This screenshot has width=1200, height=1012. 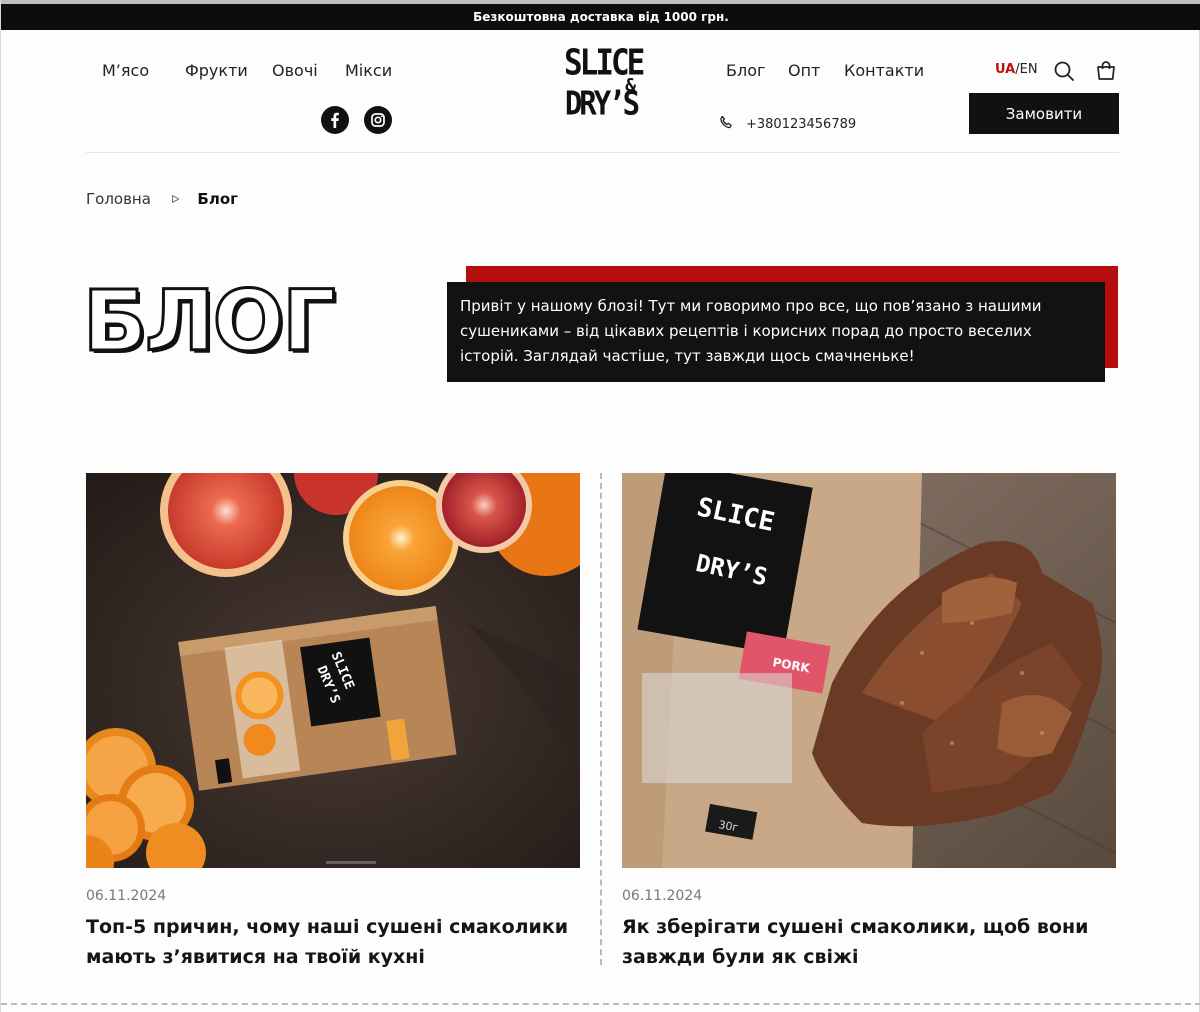 What do you see at coordinates (1005, 69) in the screenshot?
I see `lang-ua: UA` at bounding box center [1005, 69].